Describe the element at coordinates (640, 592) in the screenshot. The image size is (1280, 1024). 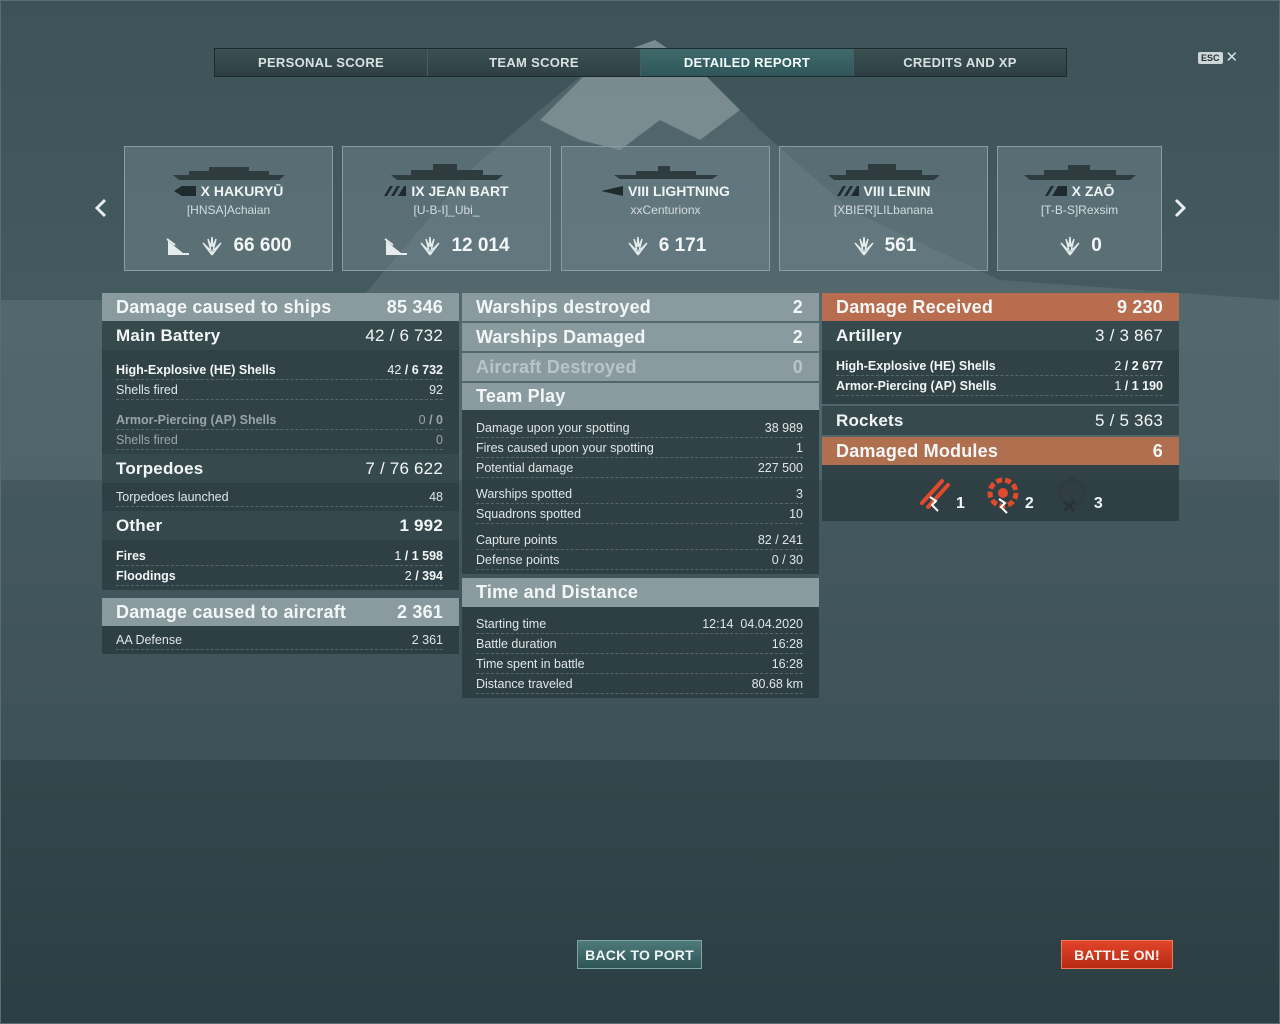
I see `time-distance-header: Time and Distance` at that location.